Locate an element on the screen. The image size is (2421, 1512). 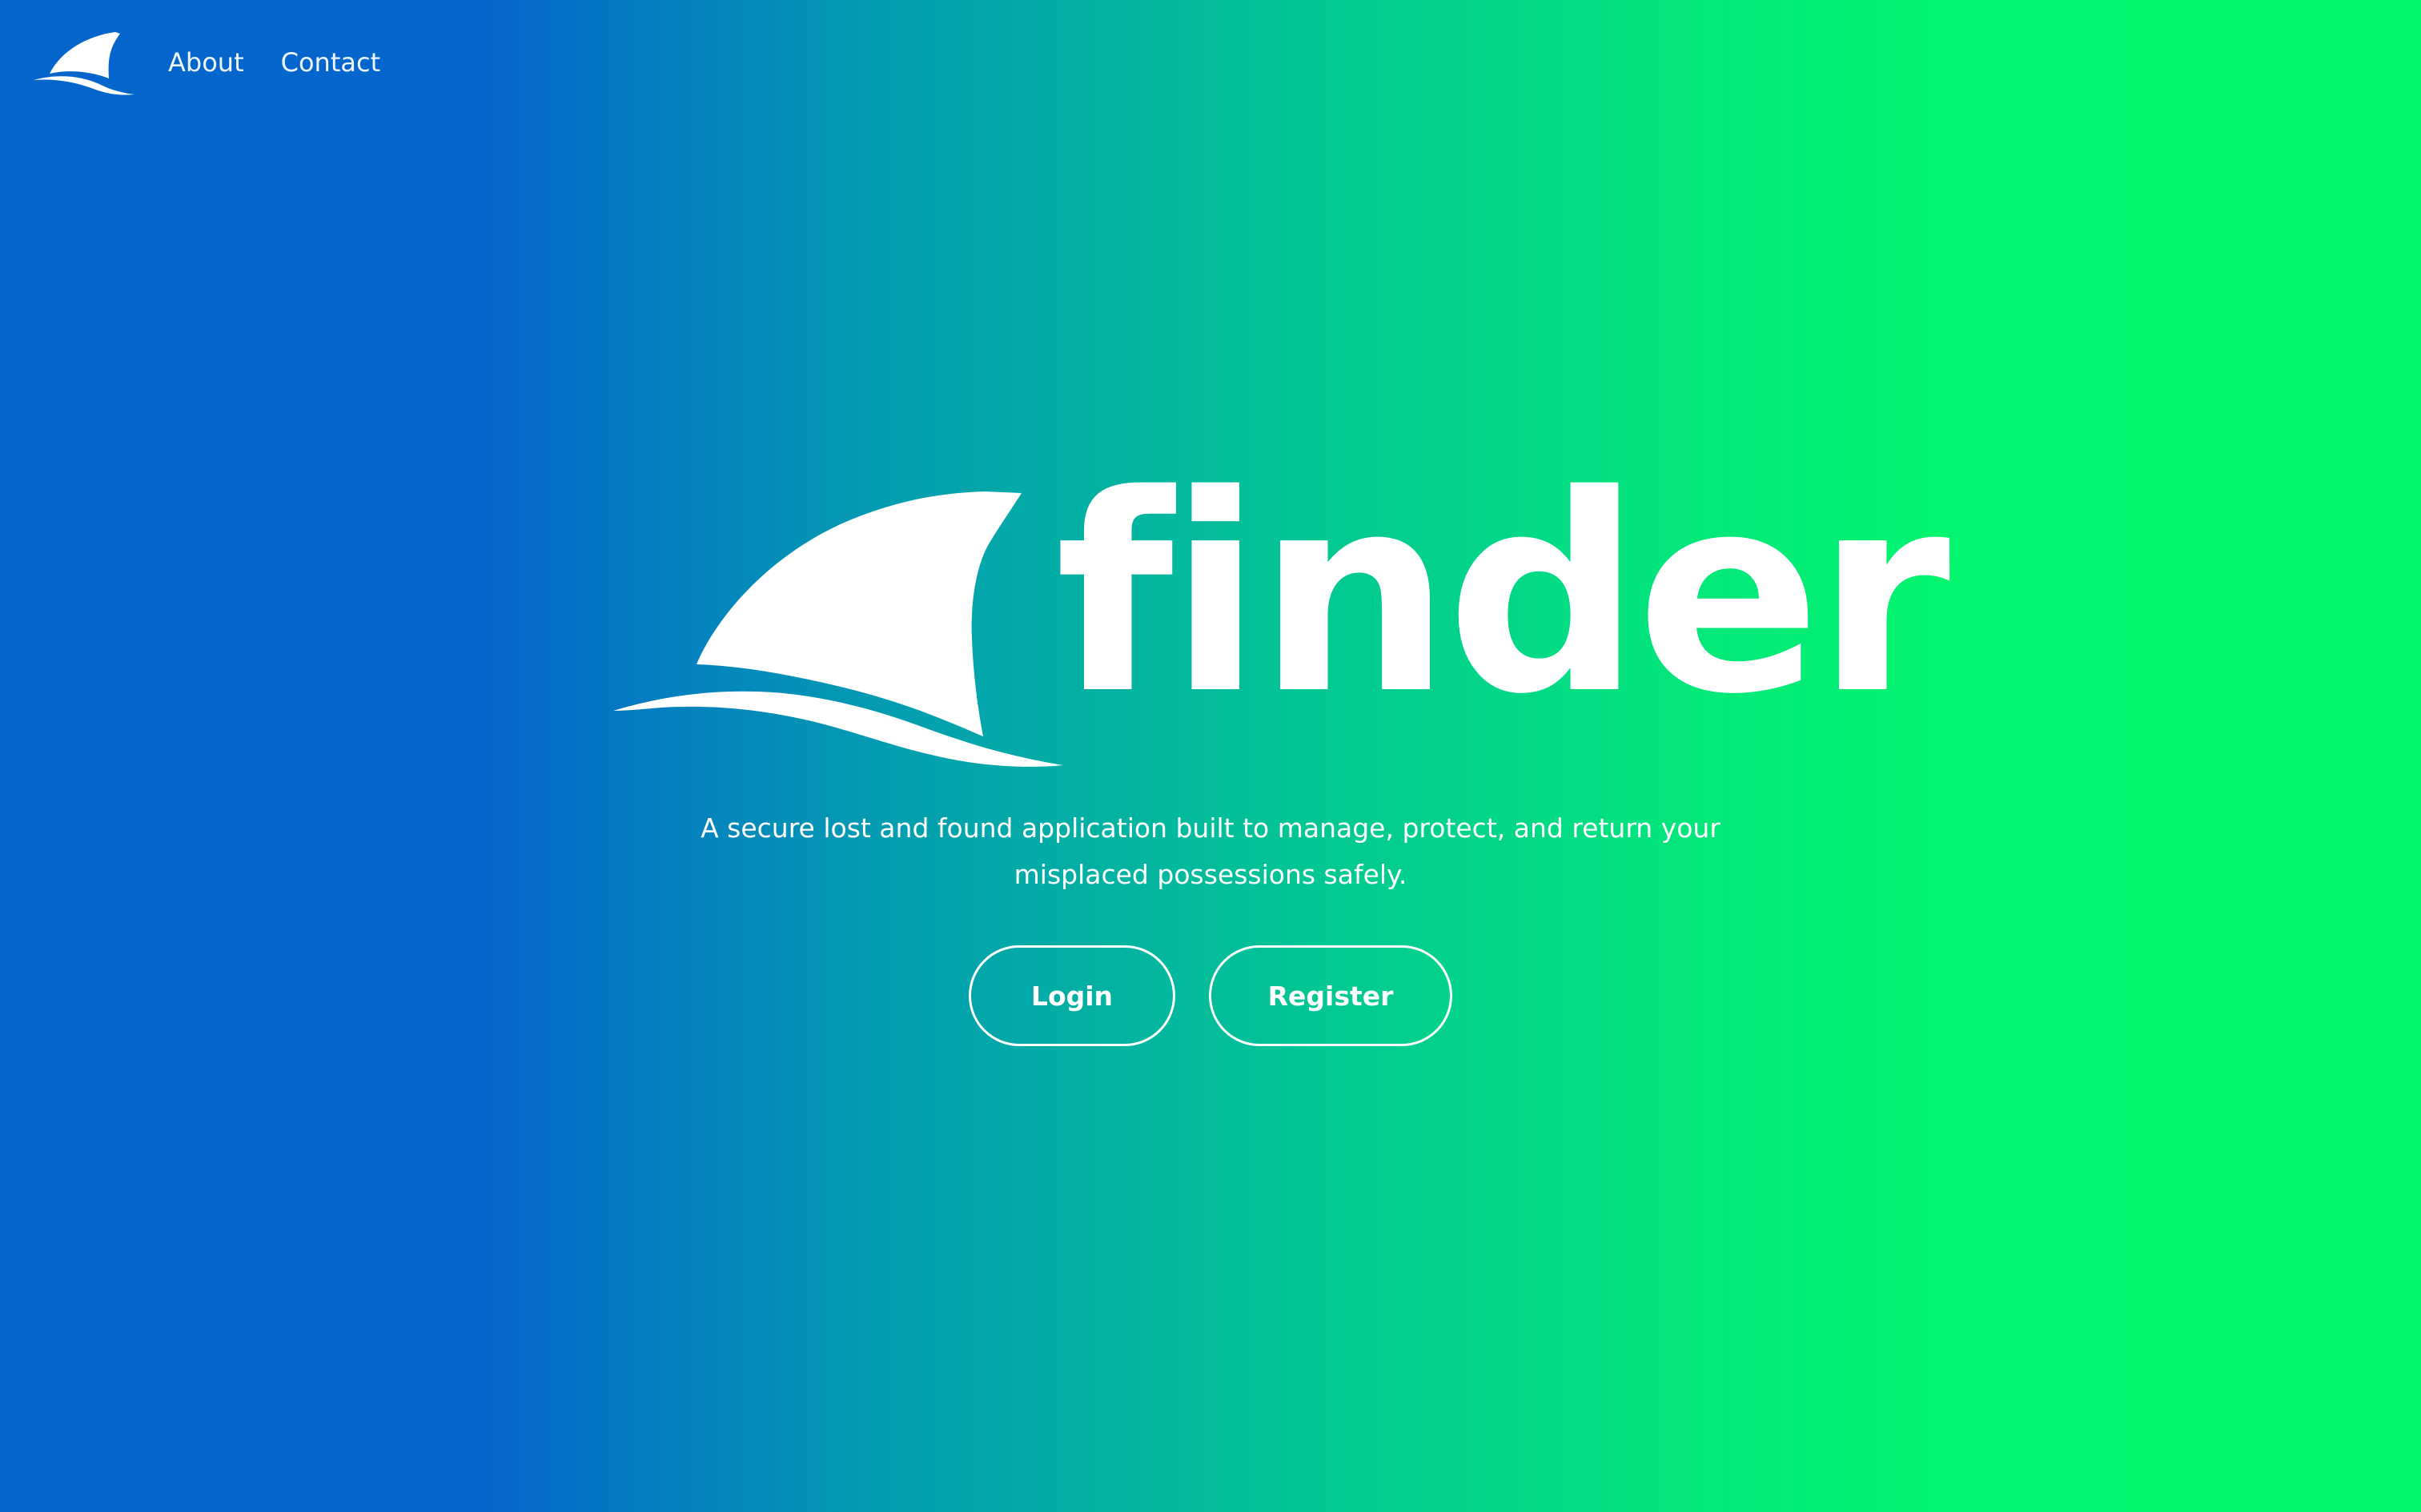
shark-fin-wave-icon is located at coordinates (838, 629).